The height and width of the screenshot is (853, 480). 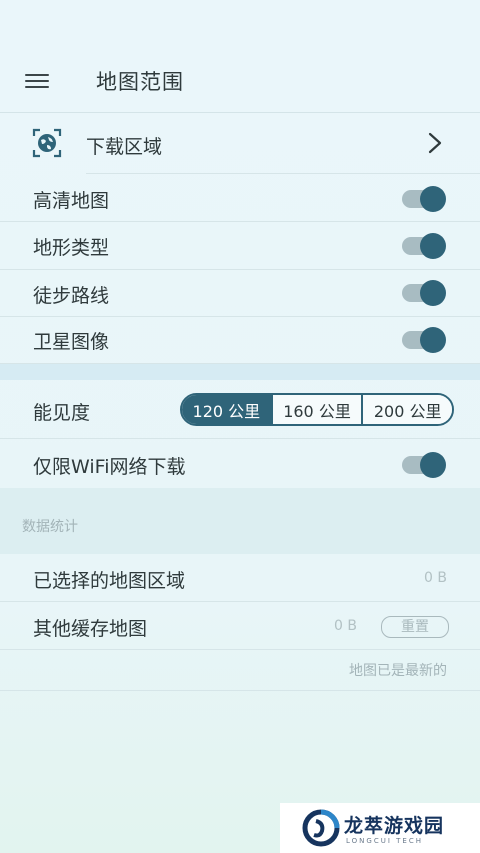 I want to click on watermark-brand: 龙萃游戏园, so click(x=394, y=826).